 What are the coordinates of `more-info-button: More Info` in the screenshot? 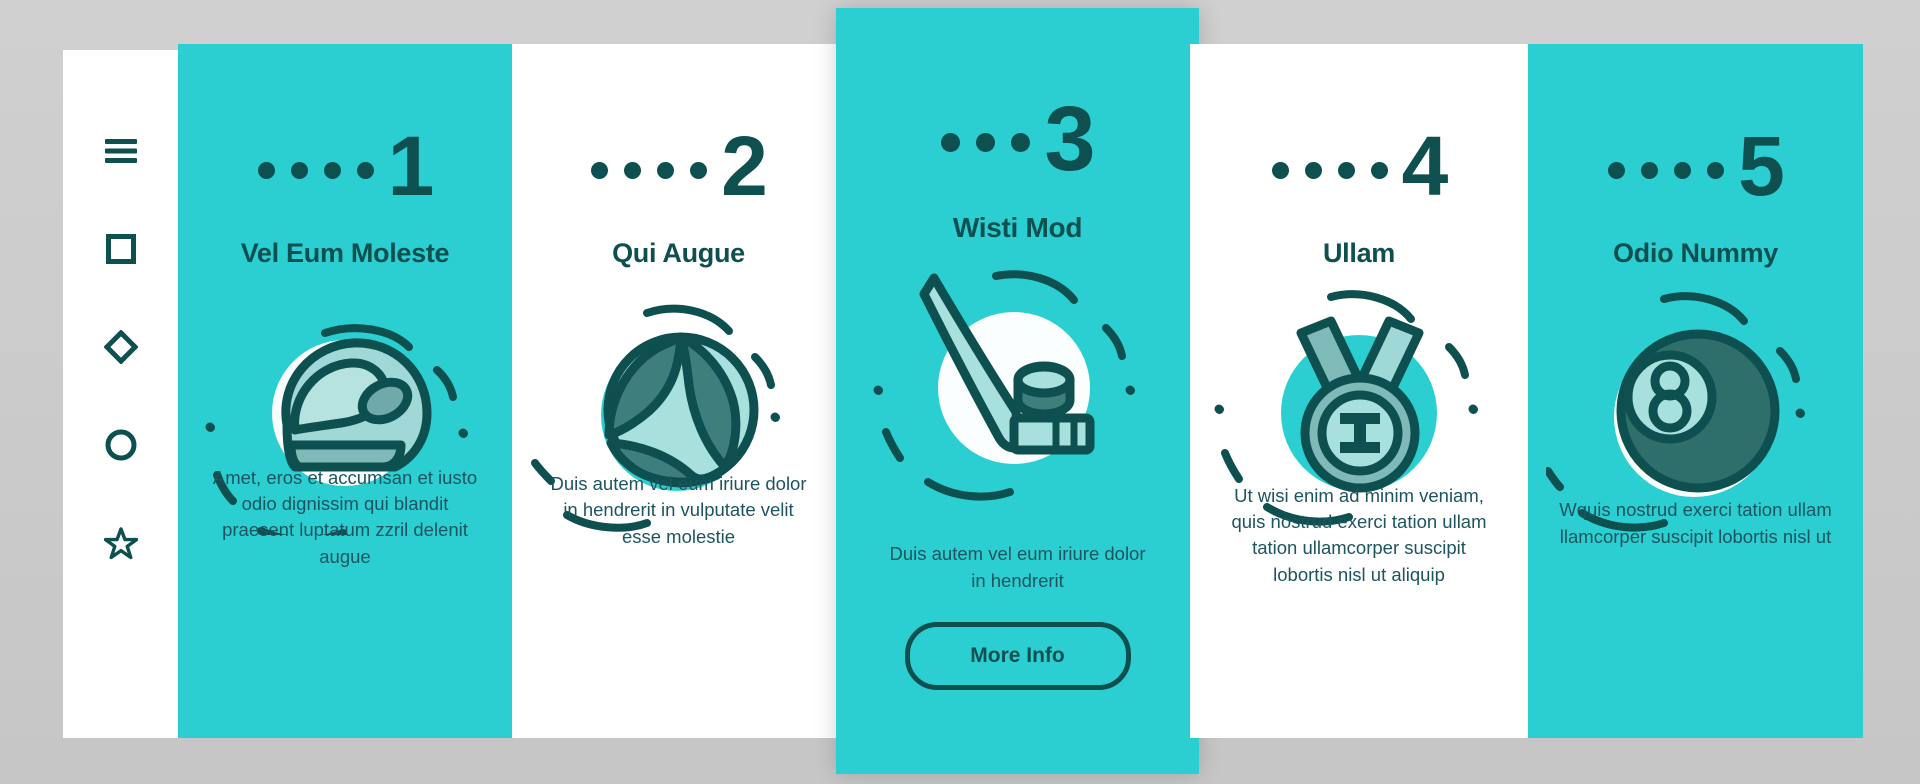 It's located at (1017, 656).